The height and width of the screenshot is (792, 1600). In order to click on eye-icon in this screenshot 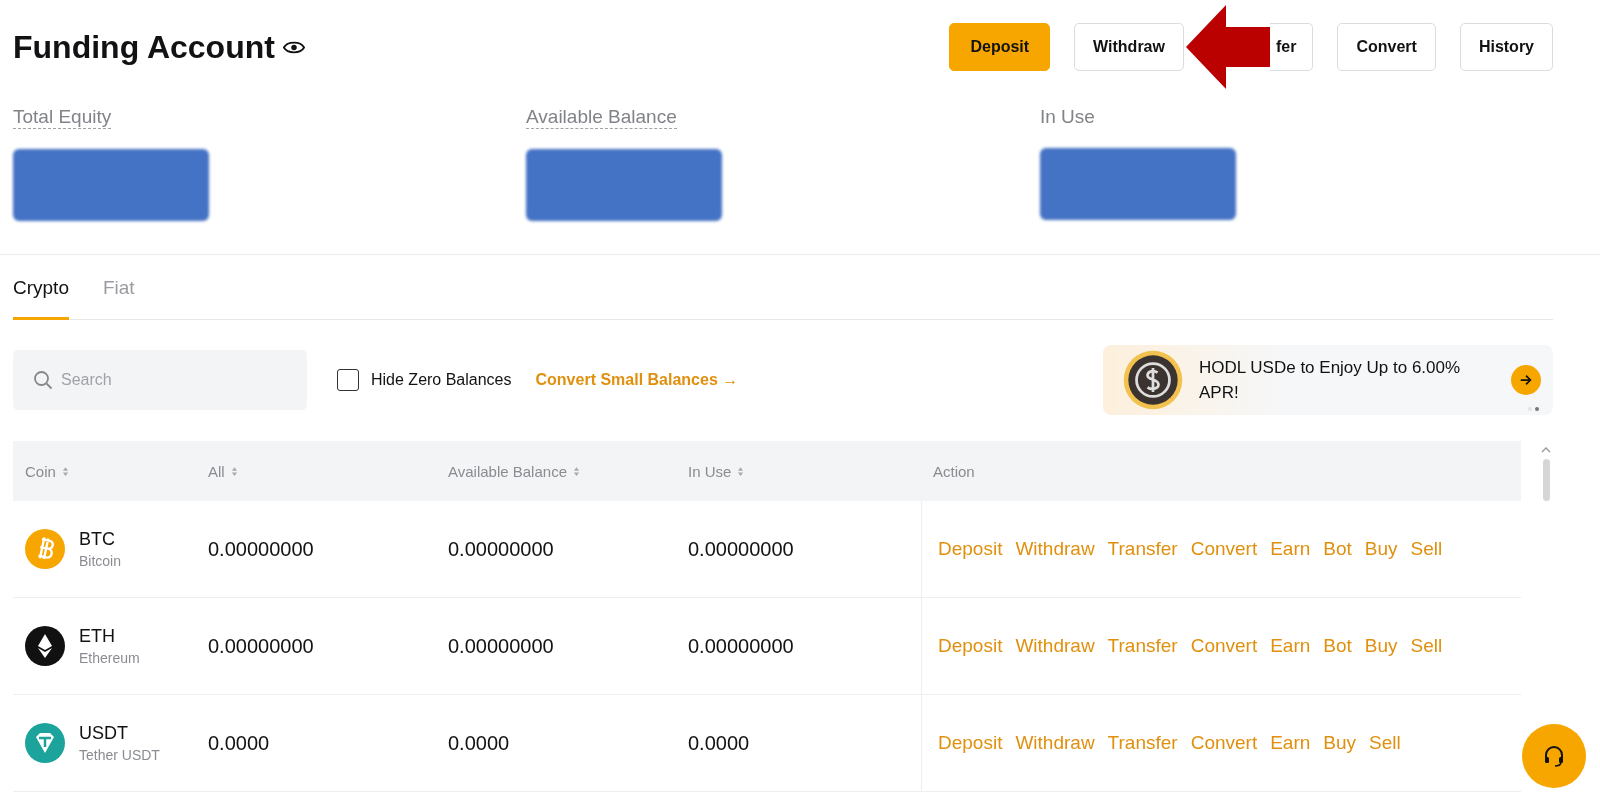, I will do `click(293, 47)`.